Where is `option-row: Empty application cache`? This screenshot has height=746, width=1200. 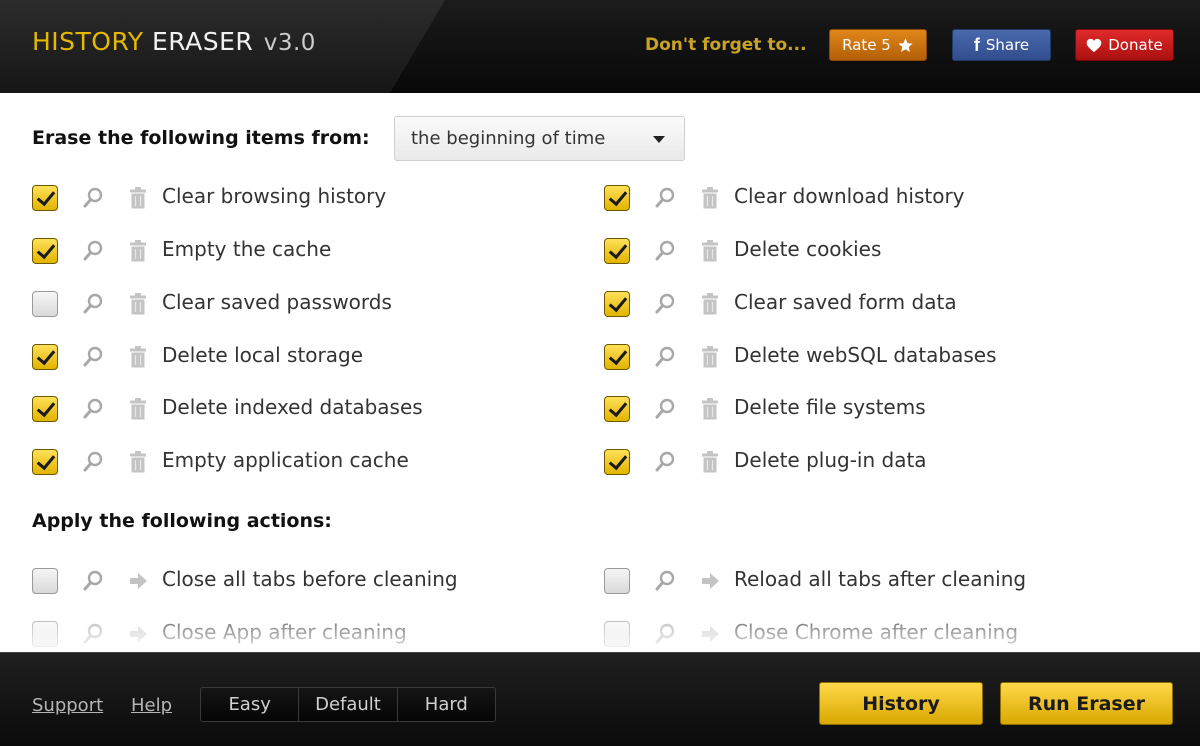 option-row: Empty application cache is located at coordinates (252, 462).